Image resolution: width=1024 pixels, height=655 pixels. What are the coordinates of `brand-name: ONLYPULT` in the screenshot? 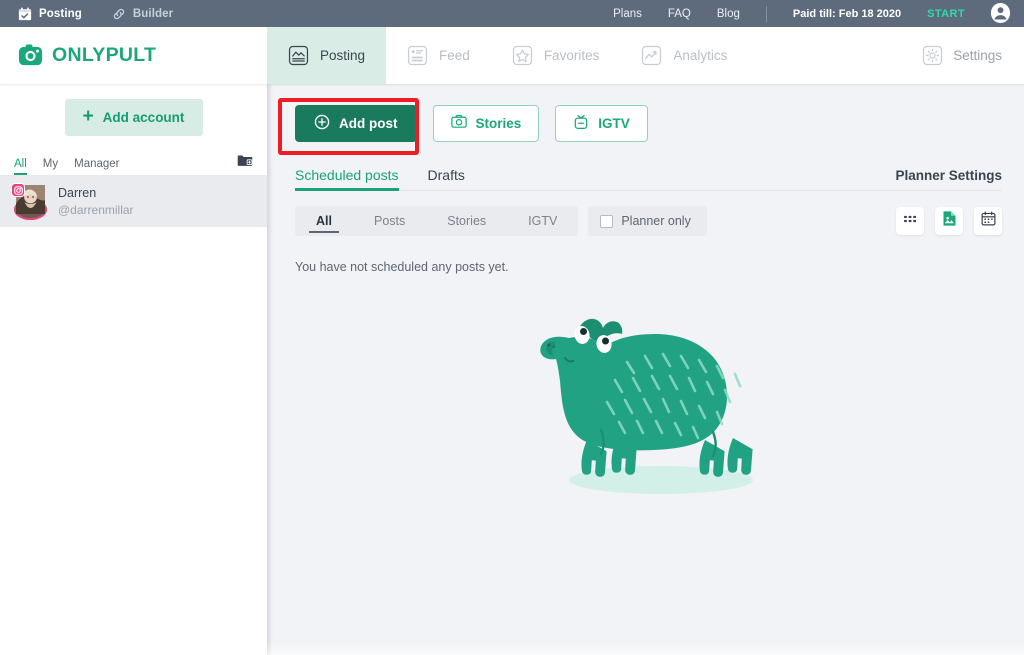 It's located at (104, 55).